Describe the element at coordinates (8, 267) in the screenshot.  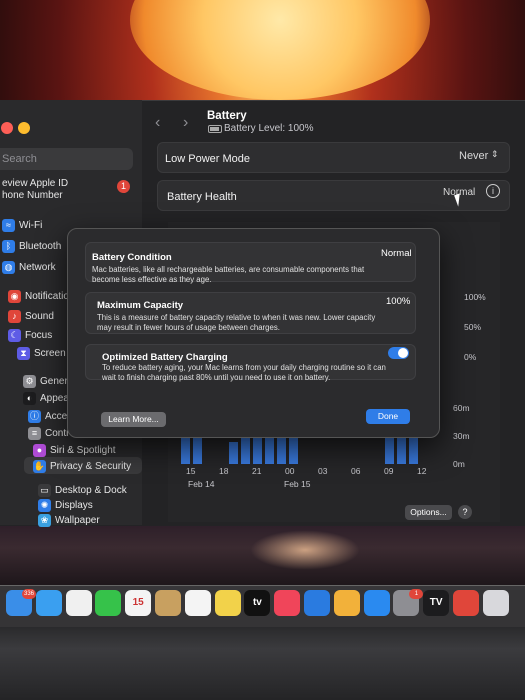
I see `globe-icon: ◍` at that location.